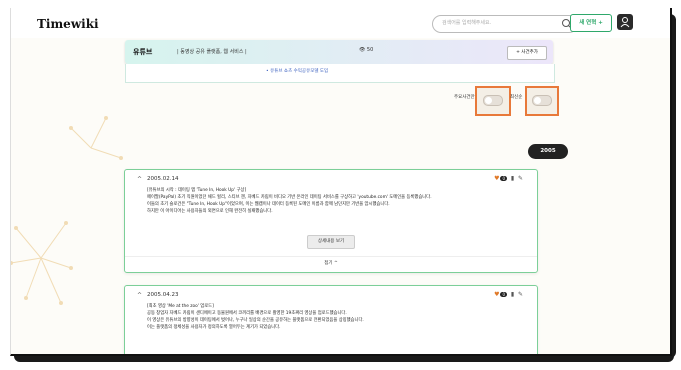  What do you see at coordinates (527, 53) in the screenshot?
I see `add-event-button: + 사건추가` at bounding box center [527, 53].